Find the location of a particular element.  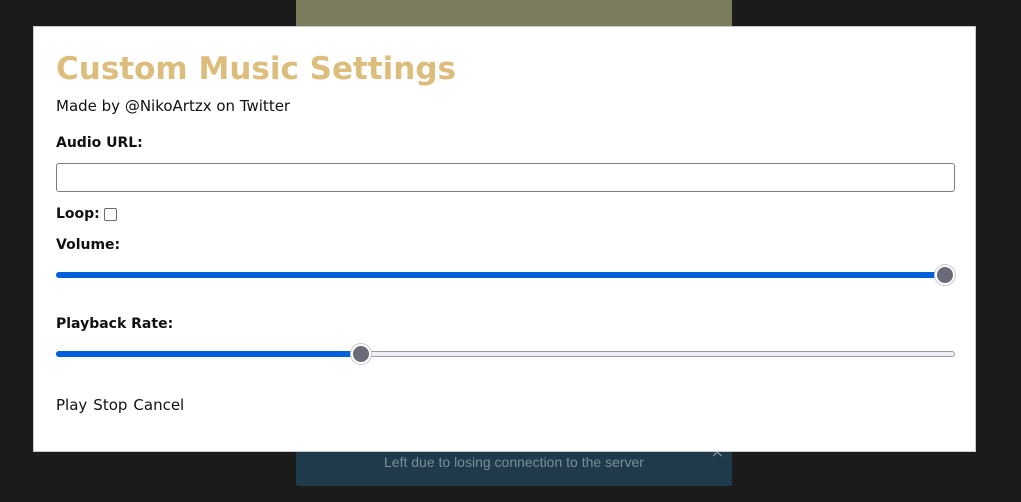

loop-row: Loop: is located at coordinates (86, 214).